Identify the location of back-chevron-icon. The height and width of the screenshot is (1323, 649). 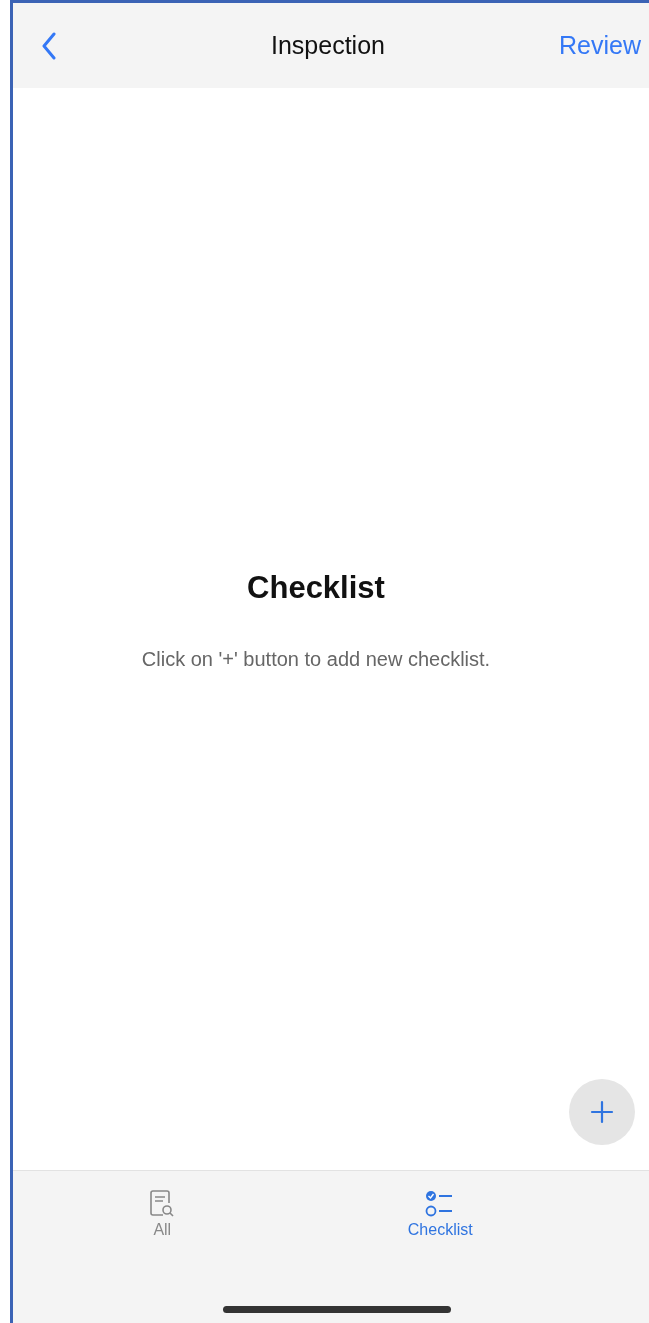
(49, 45).